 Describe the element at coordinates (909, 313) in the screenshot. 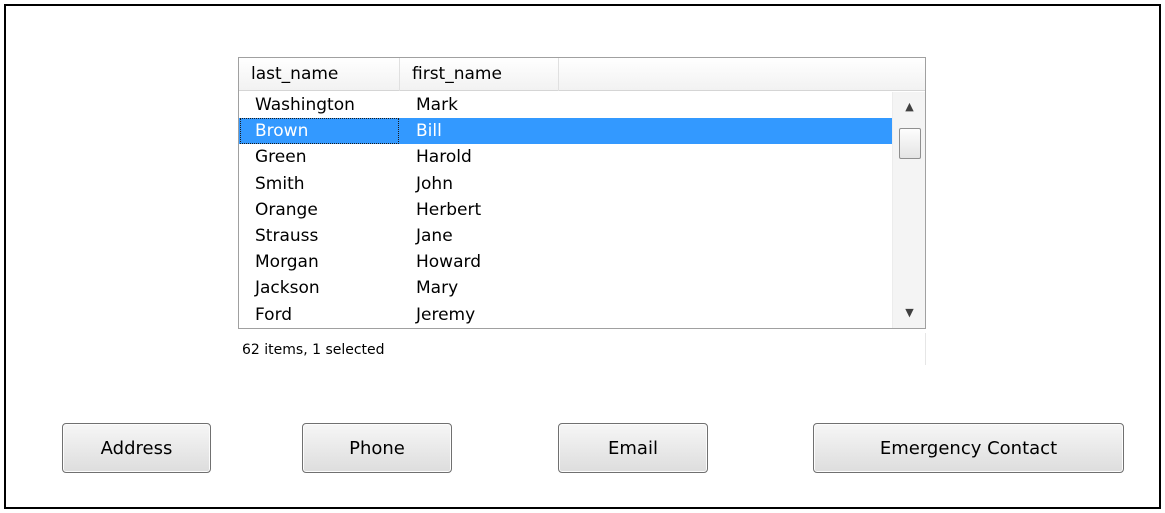

I see `scroll-down-arrow-icon: ▼` at that location.